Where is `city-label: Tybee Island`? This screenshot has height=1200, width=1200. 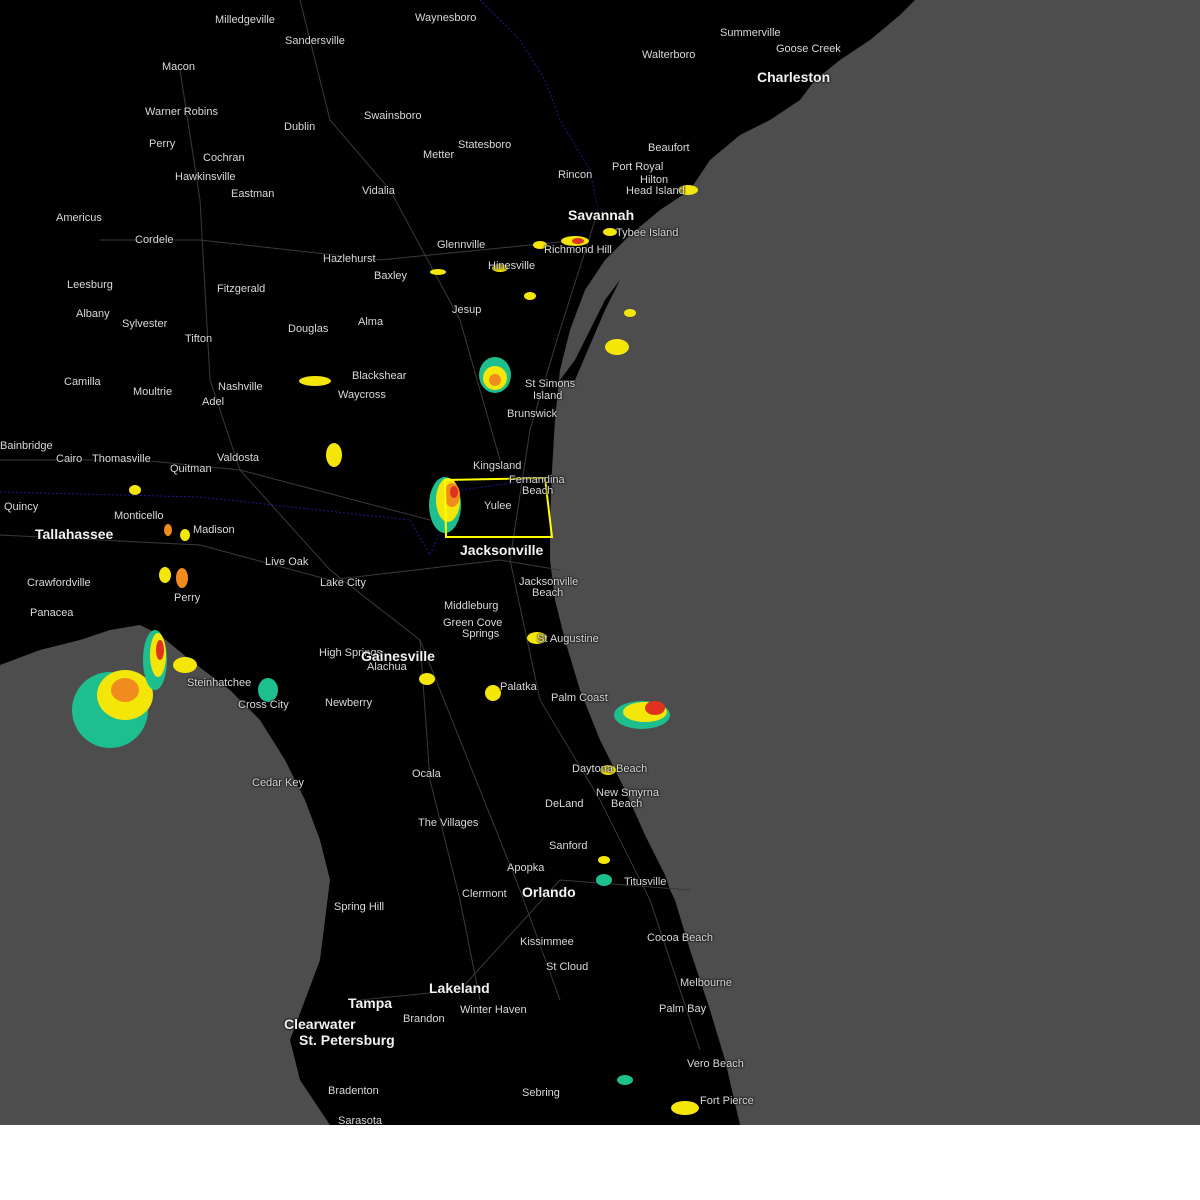
city-label: Tybee Island is located at coordinates (647, 233).